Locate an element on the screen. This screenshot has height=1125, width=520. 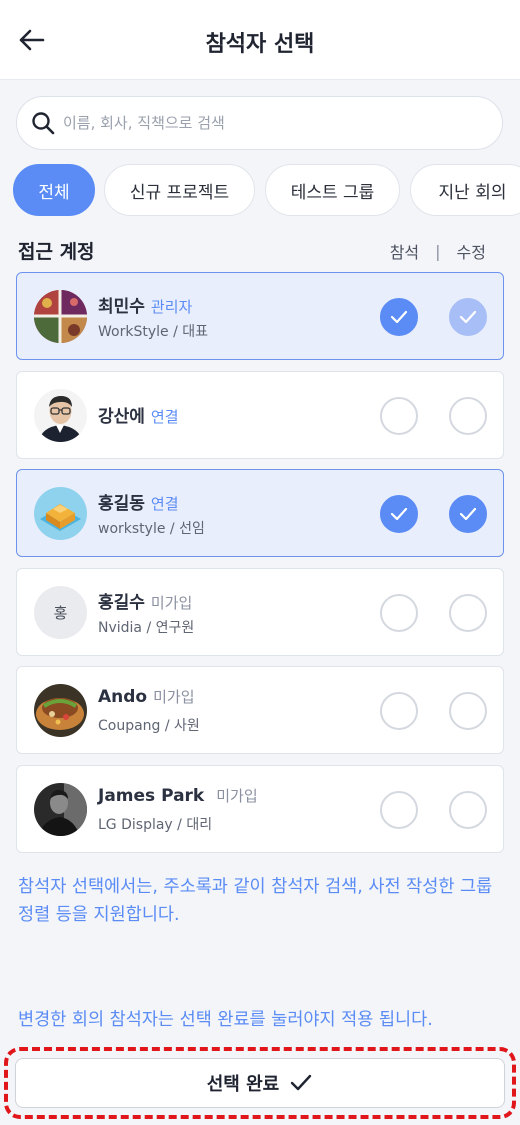
participant-company-title: Nvidia / 연구원 is located at coordinates (146, 628).